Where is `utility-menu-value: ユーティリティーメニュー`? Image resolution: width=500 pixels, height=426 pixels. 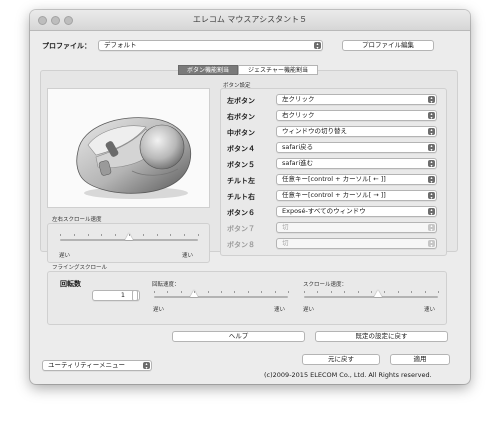 utility-menu-value: ユーティリティーメニュー is located at coordinates (86, 365).